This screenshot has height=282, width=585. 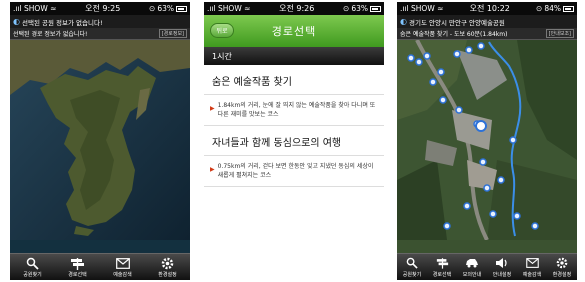 I want to click on route-info-bar: 선택된 경로 정보가 없습니다! [경로정보], so click(x=100, y=34).